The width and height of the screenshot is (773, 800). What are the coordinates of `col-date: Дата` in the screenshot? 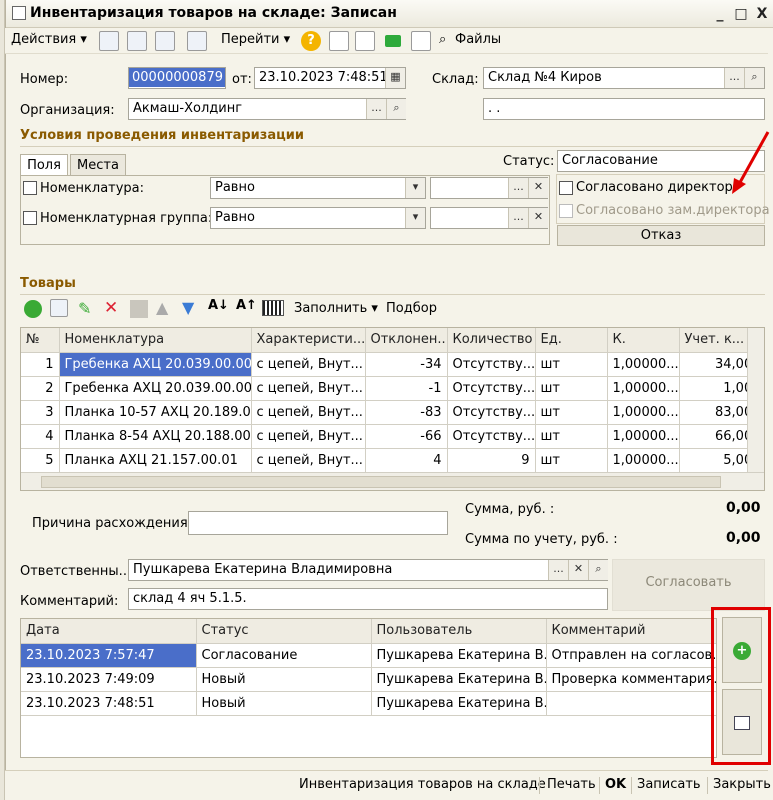 It's located at (109, 631).